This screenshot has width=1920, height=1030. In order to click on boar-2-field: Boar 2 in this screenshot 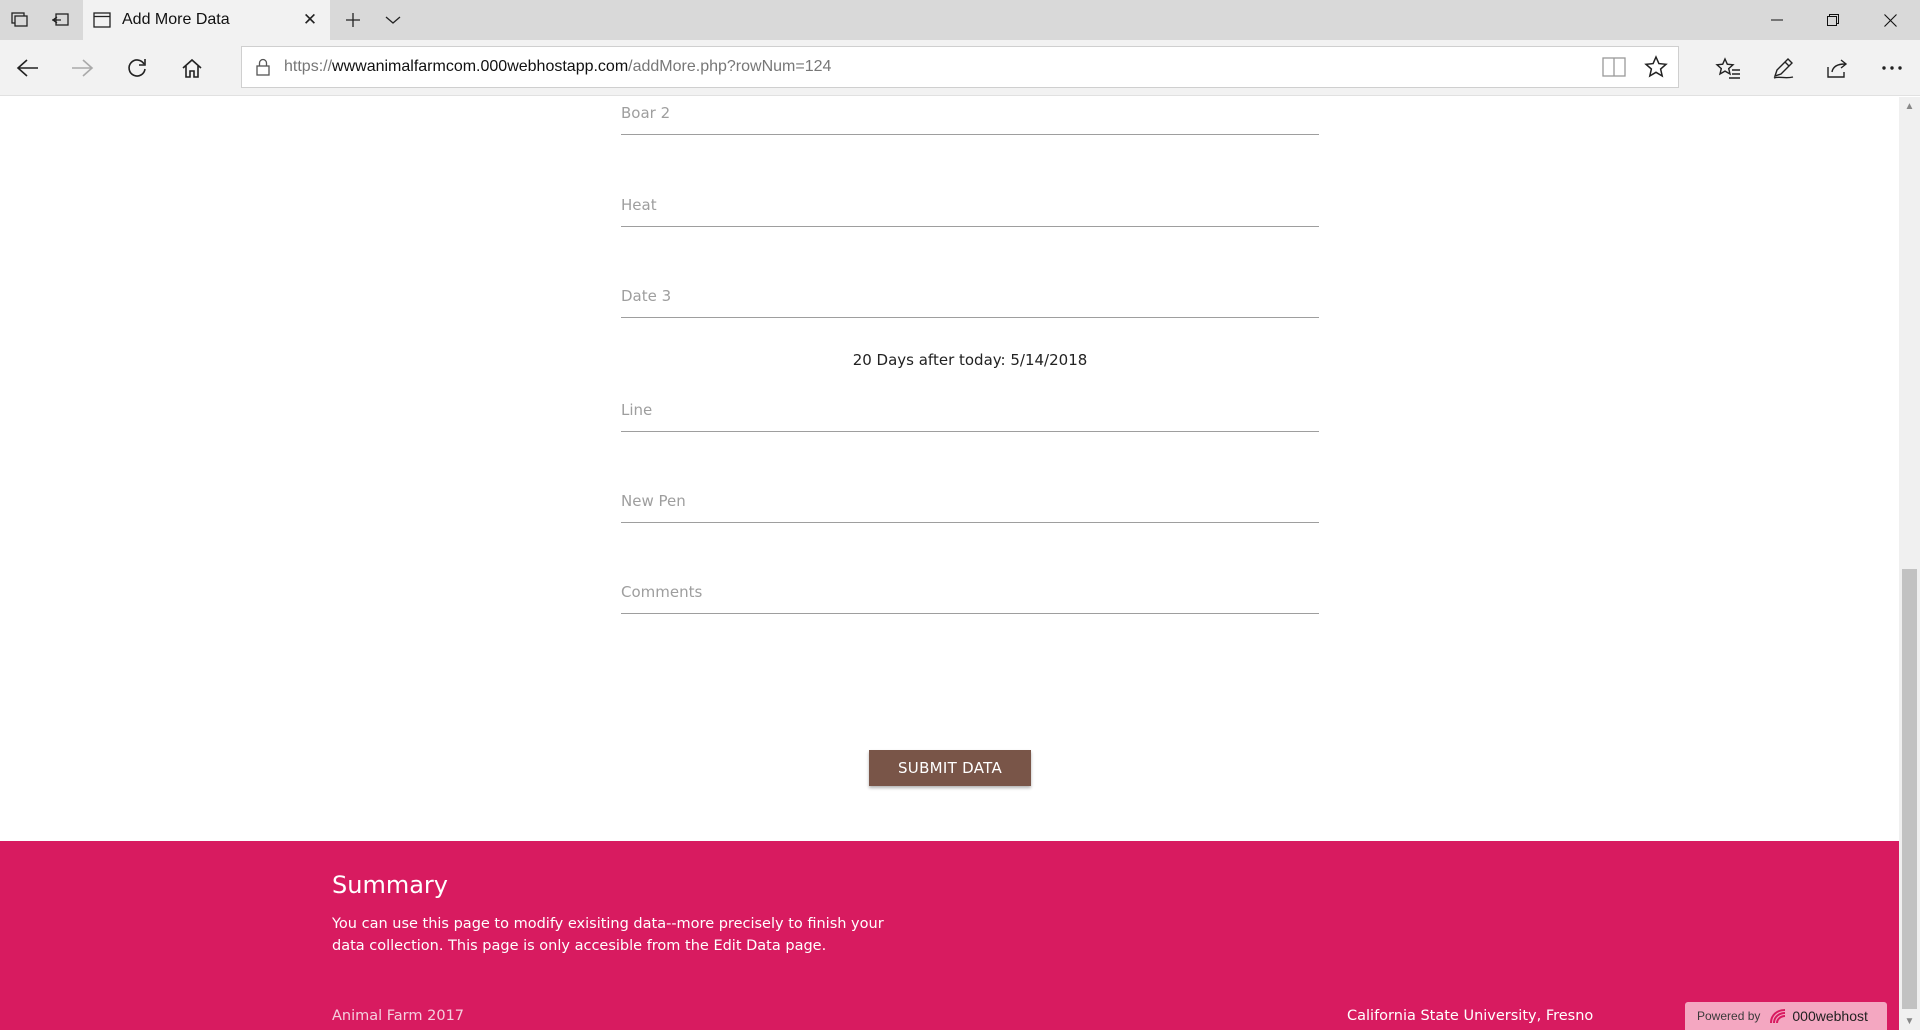, I will do `click(970, 116)`.